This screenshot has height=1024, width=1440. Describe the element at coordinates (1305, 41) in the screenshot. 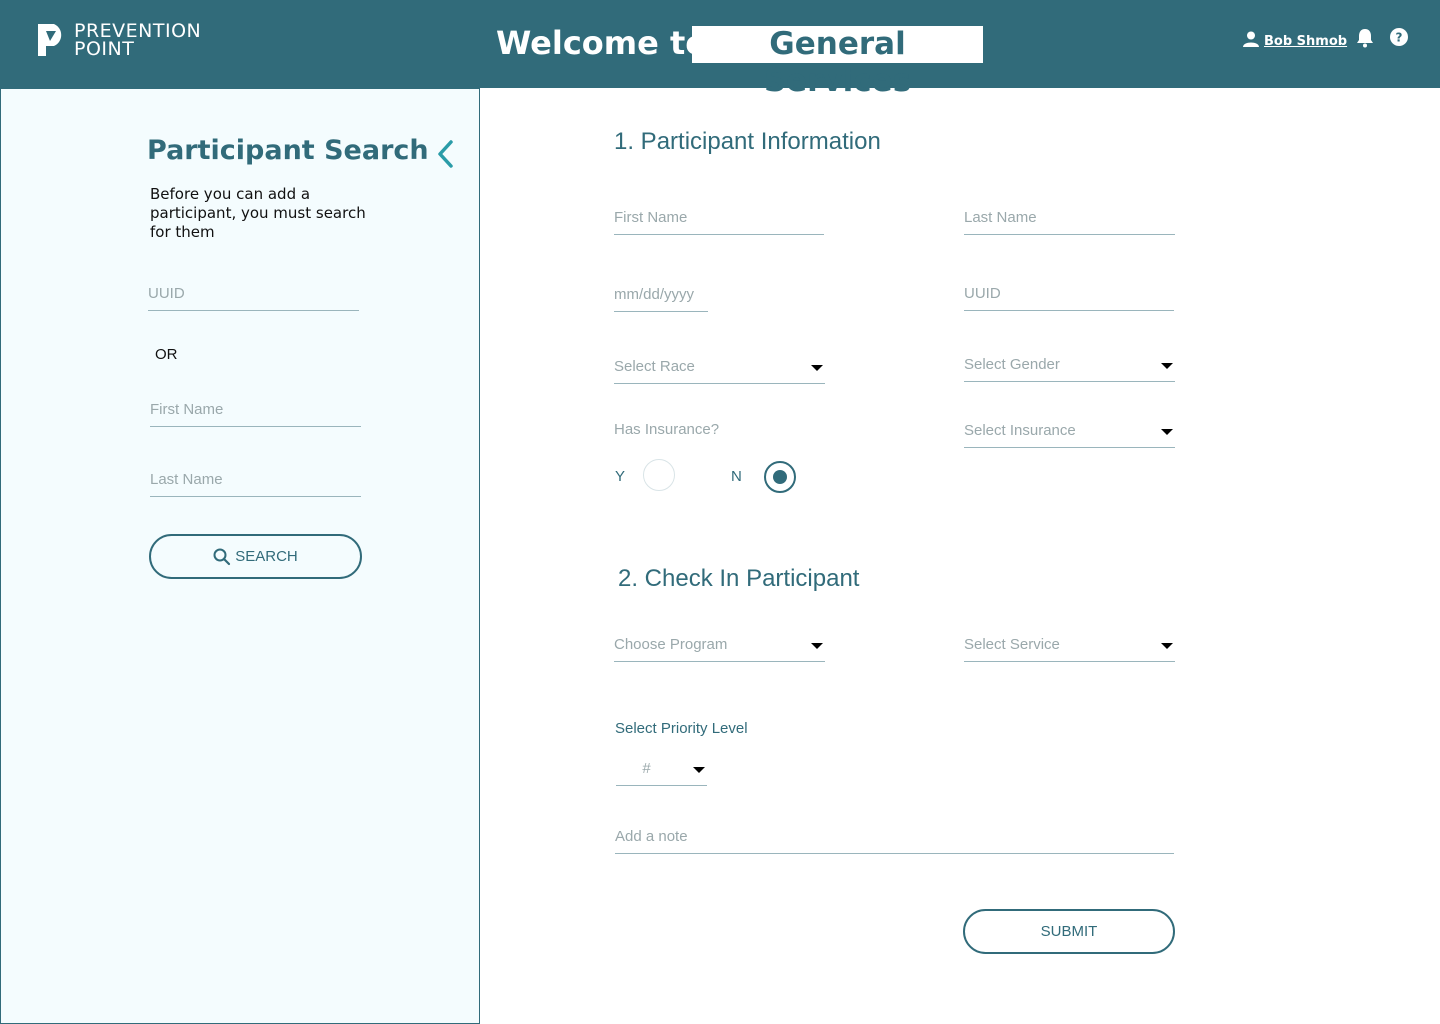

I see `user-name-link: Bob Shmob` at that location.